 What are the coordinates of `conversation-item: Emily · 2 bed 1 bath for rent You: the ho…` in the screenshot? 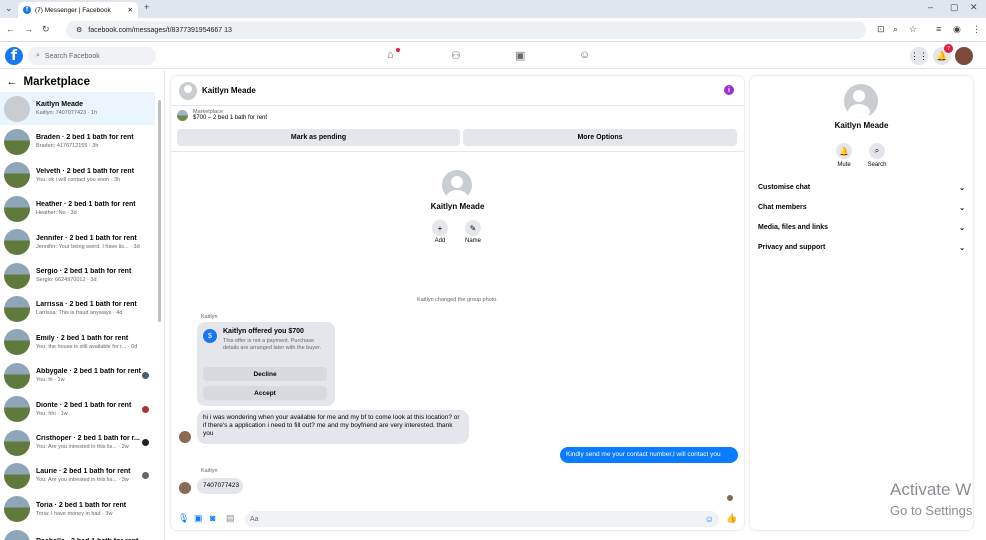 It's located at (77, 342).